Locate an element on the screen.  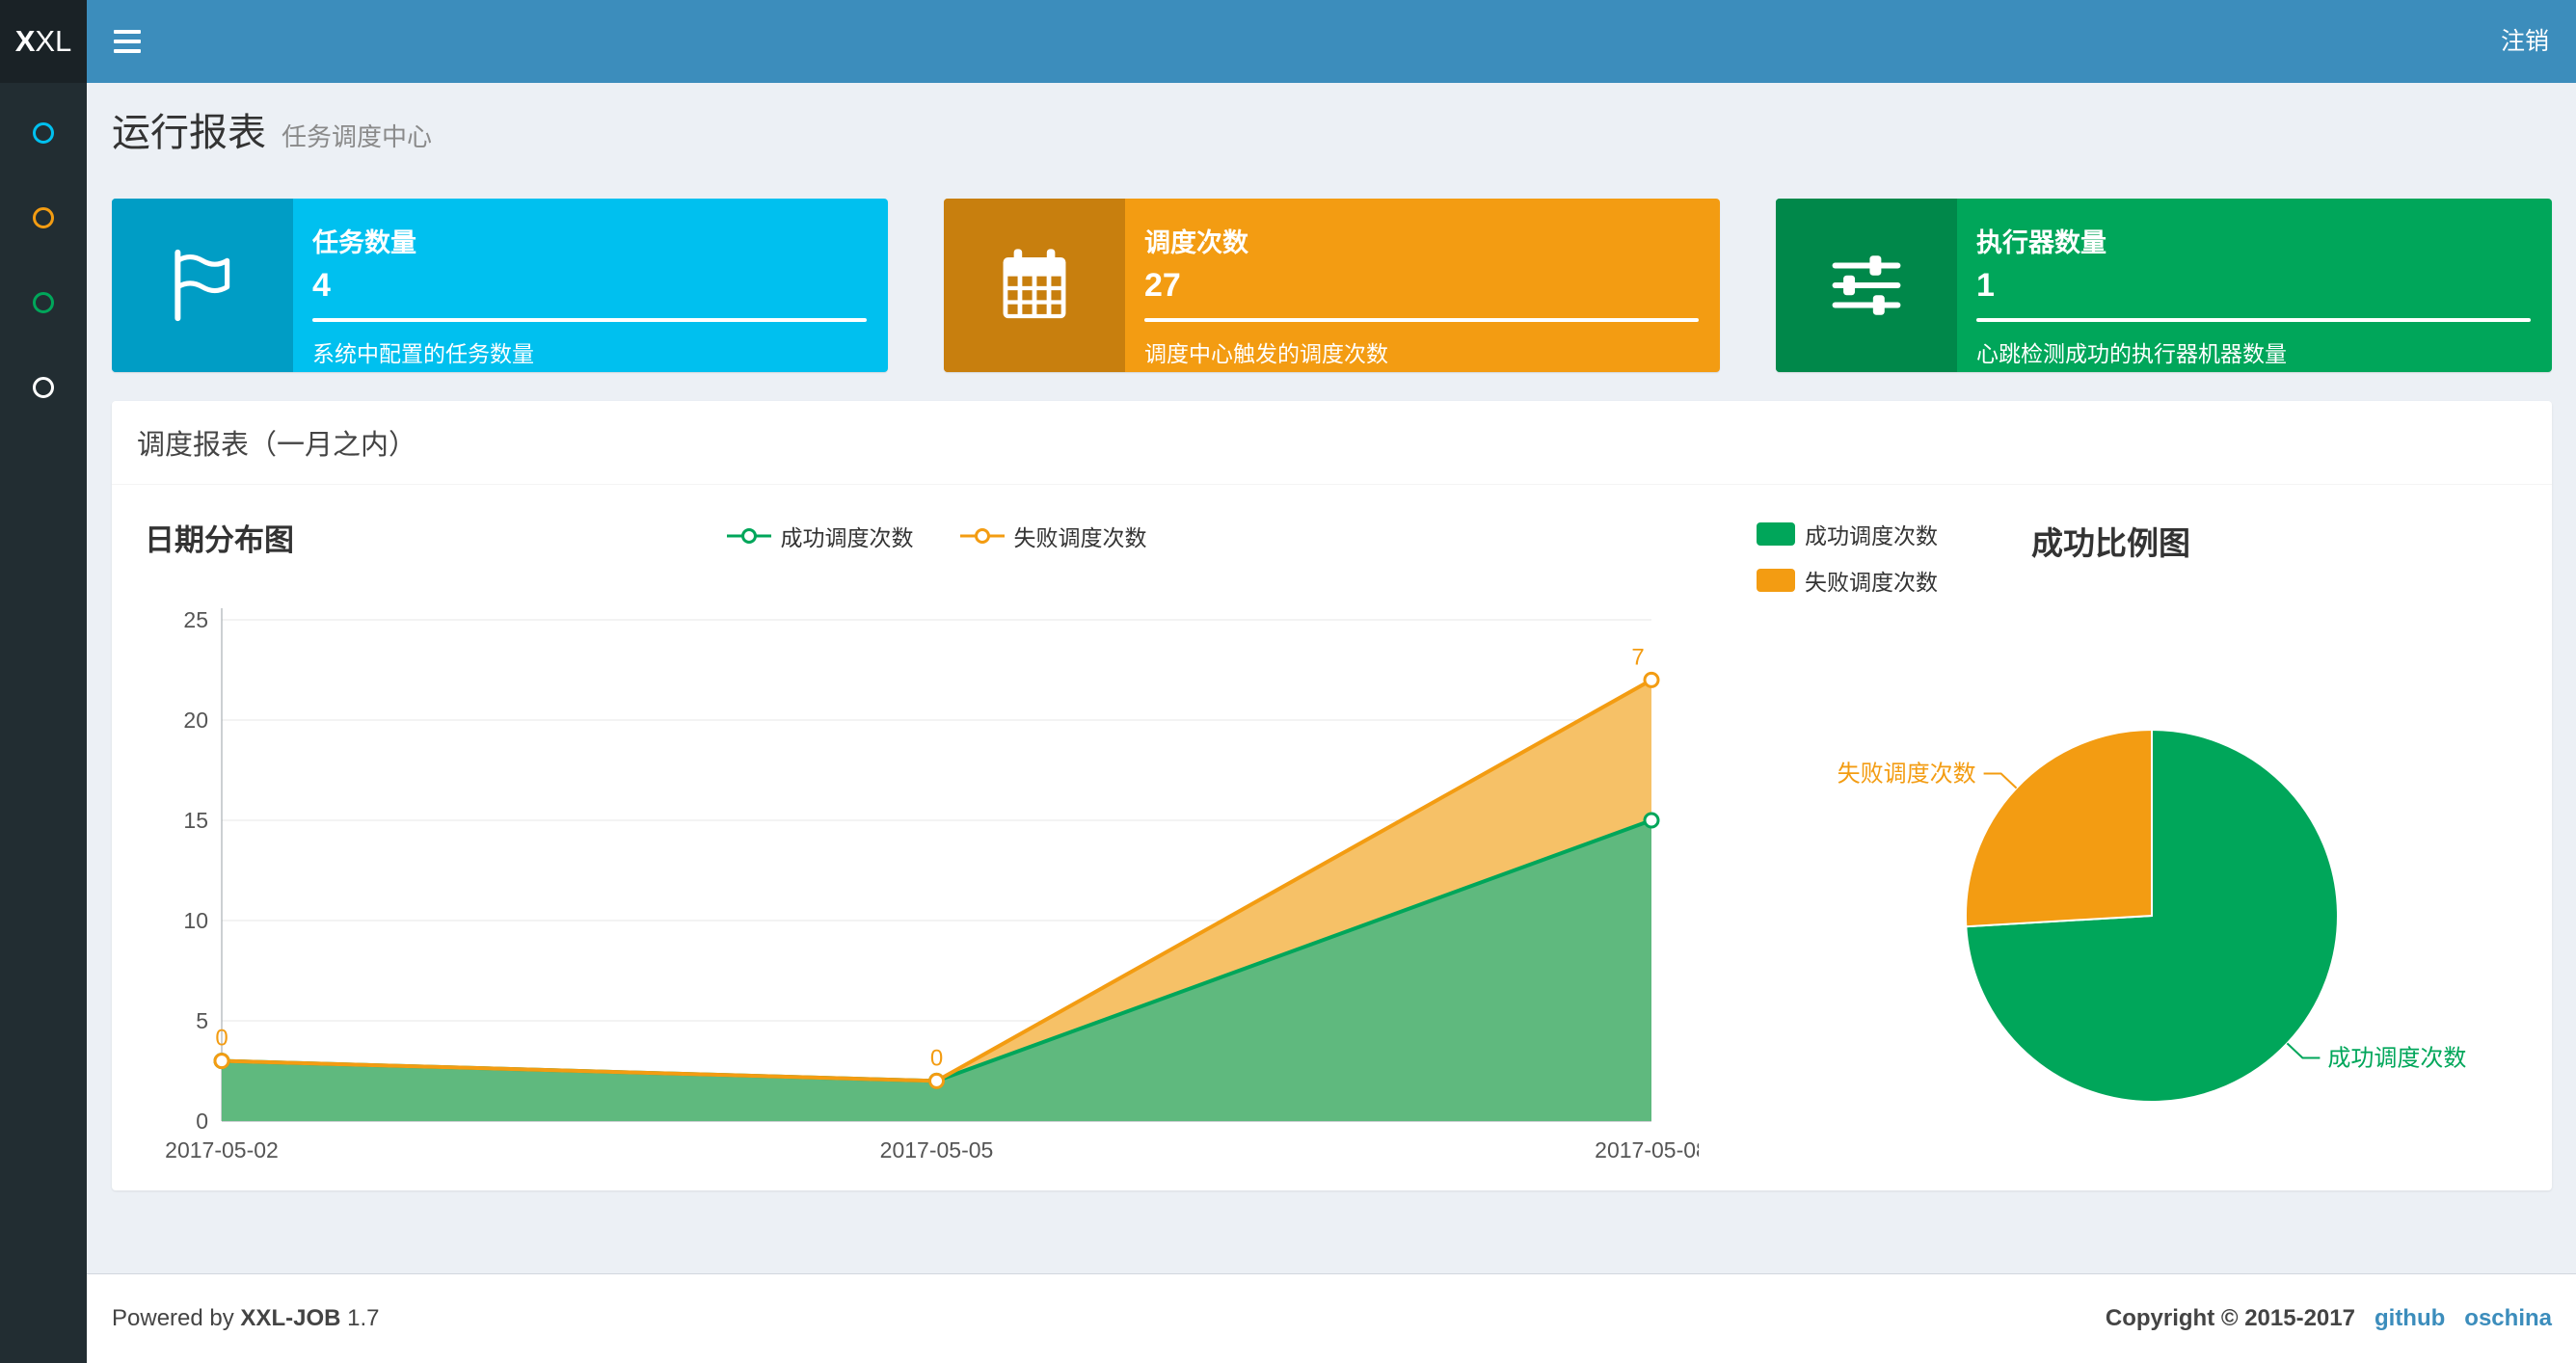
card-description: 调度中心触发的调度次数 is located at coordinates (1266, 353).